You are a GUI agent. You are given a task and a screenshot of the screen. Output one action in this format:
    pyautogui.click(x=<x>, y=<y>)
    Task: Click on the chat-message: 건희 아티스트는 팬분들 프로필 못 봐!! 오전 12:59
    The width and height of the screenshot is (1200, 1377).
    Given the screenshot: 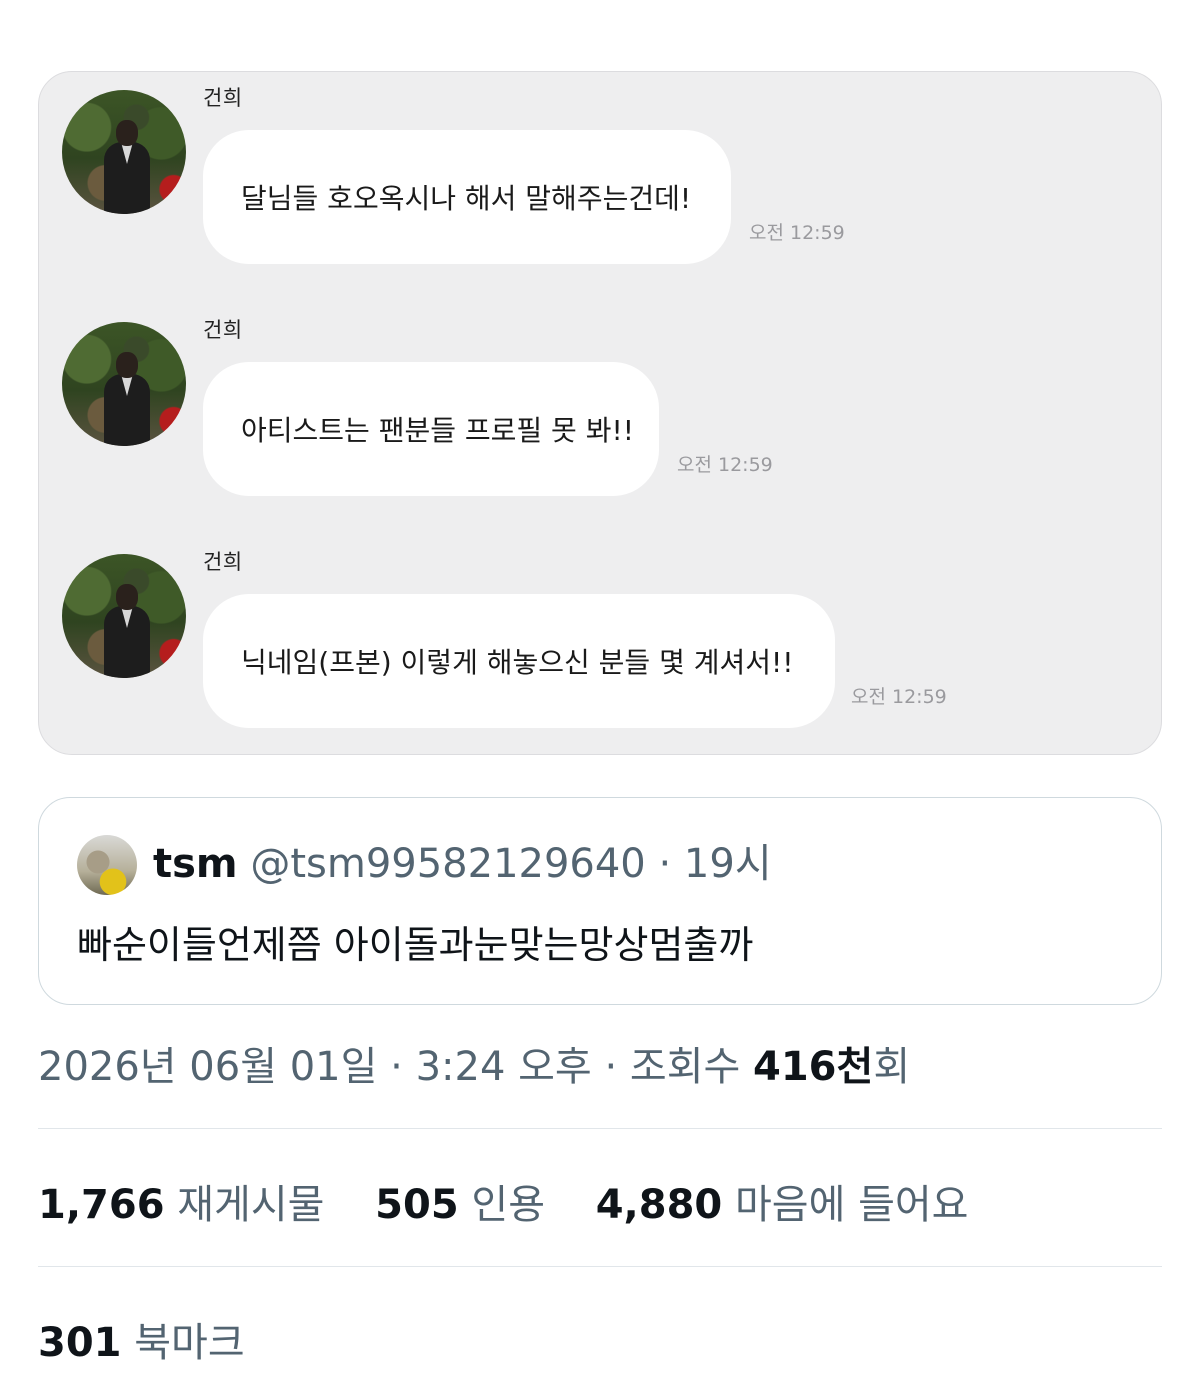 What is the action you would take?
    pyautogui.click(x=600, y=404)
    